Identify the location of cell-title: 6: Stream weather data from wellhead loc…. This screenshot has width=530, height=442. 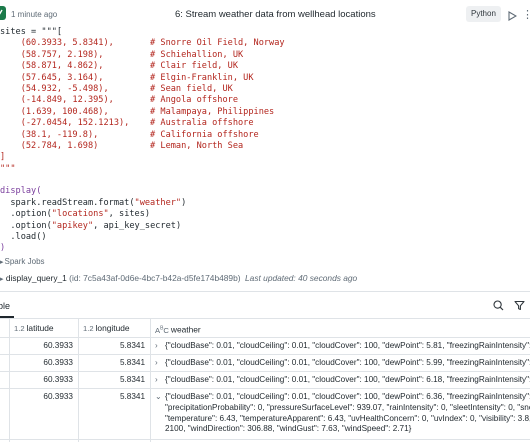
(275, 14).